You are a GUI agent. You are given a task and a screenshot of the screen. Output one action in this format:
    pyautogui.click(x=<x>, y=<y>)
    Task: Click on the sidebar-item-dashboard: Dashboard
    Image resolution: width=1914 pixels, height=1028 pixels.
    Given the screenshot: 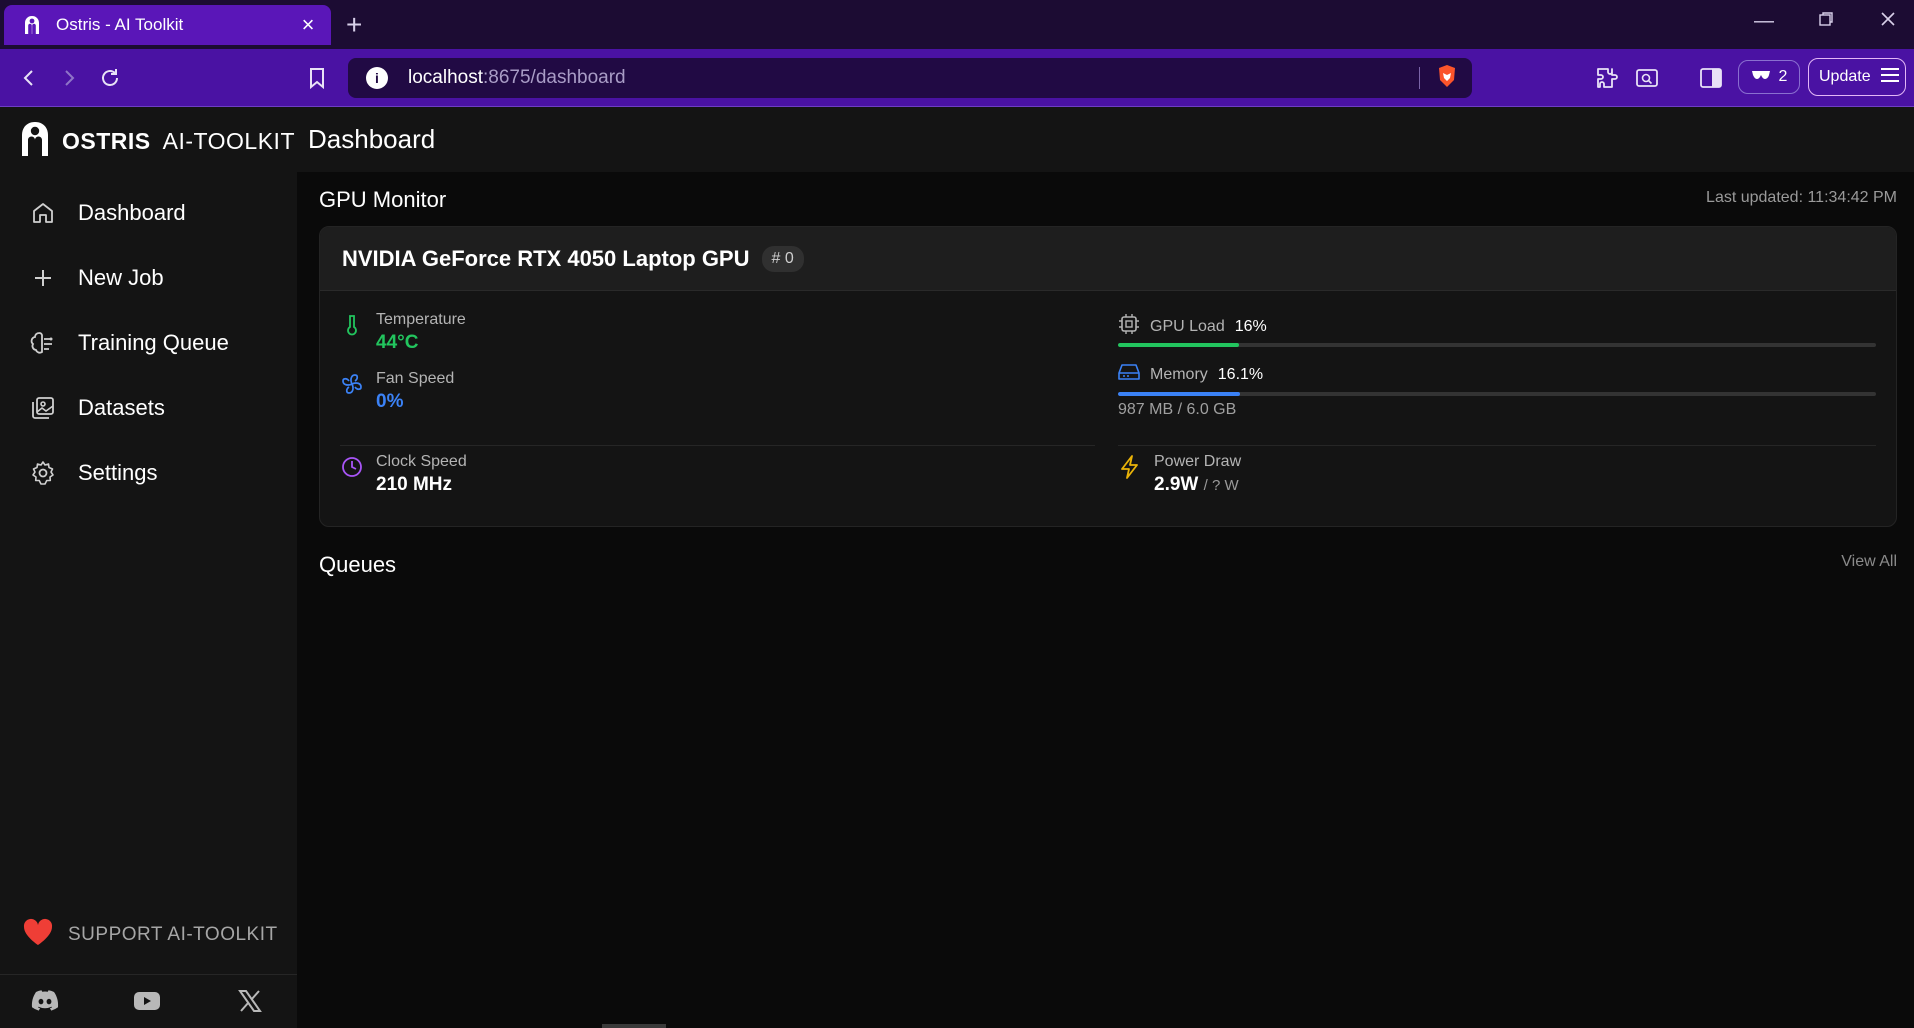 What is the action you would take?
    pyautogui.click(x=108, y=213)
    